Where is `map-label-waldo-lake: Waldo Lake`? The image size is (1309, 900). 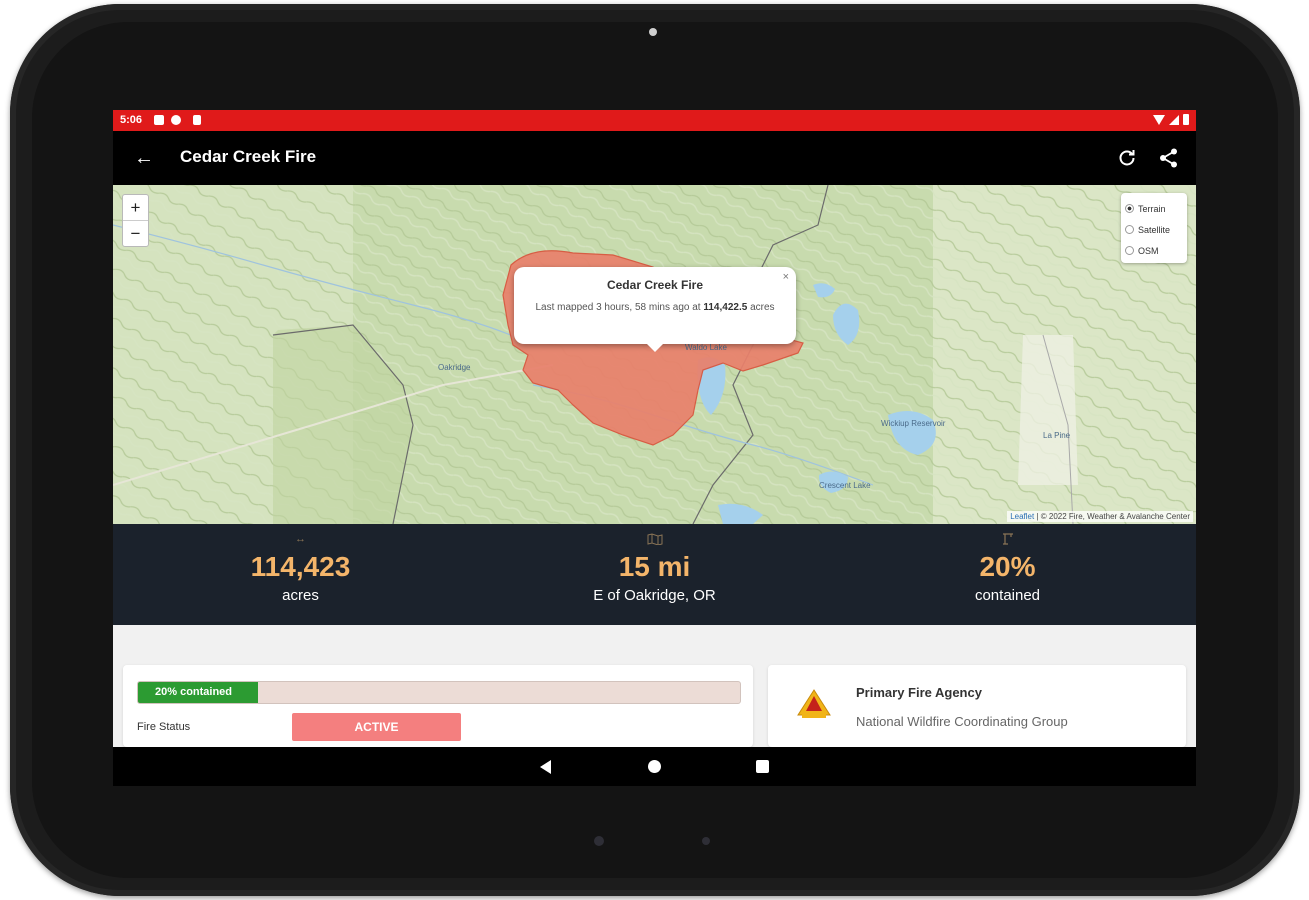
map-label-waldo-lake: Waldo Lake is located at coordinates (706, 347).